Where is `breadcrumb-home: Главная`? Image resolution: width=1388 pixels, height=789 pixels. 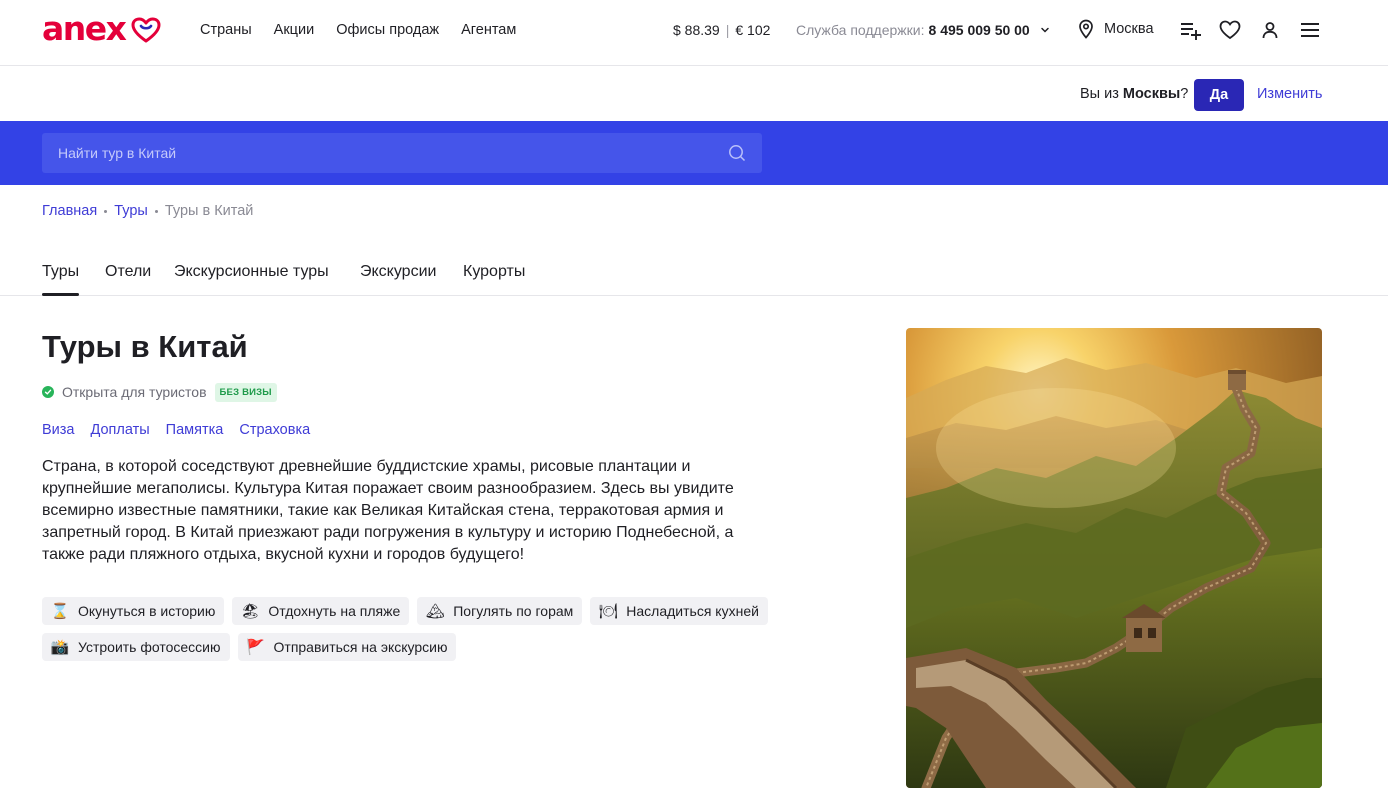 breadcrumb-home: Главная is located at coordinates (69, 211).